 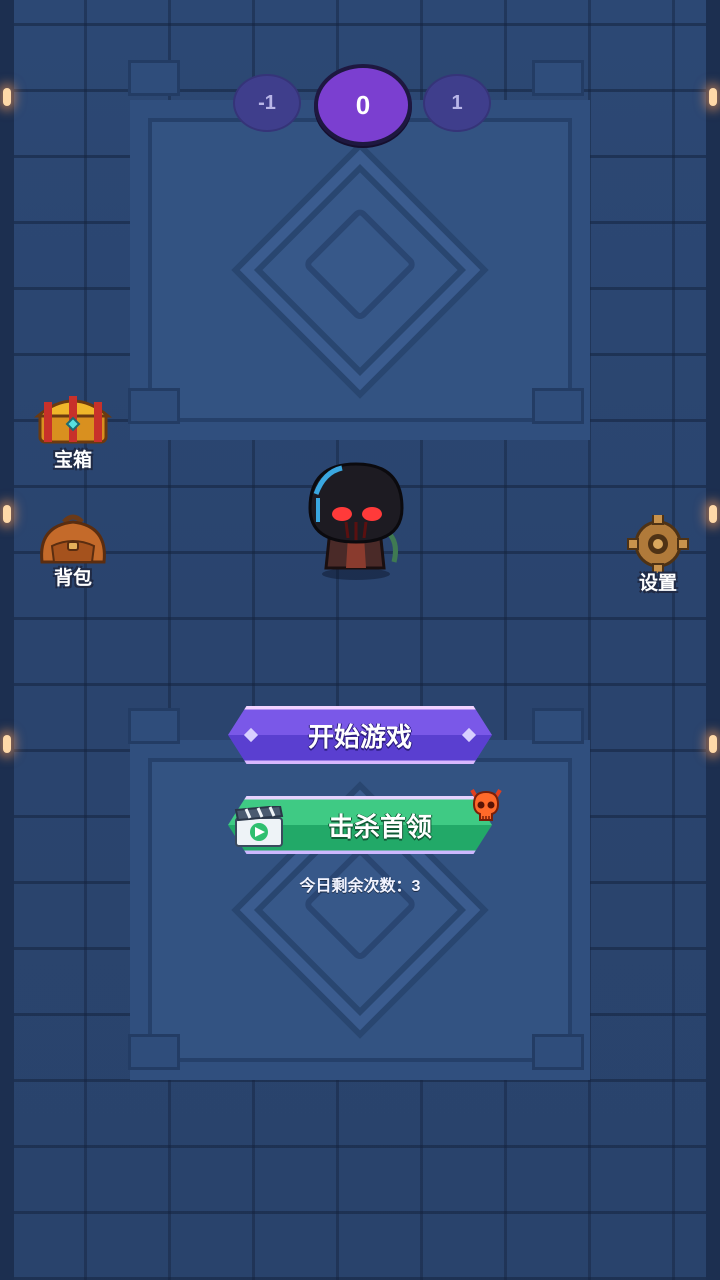 I want to click on remaining-attempts-text: 今日剩余次数：3, so click(x=360, y=886).